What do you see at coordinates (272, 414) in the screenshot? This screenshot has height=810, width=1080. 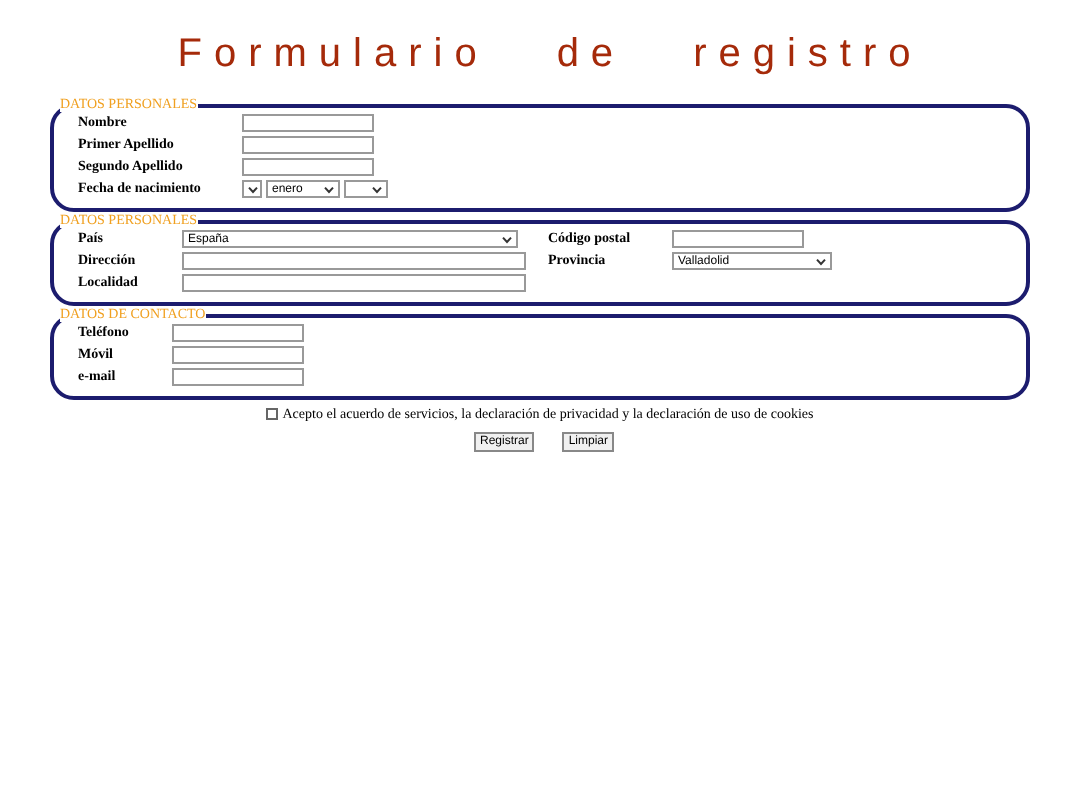 I see `checkbox` at bounding box center [272, 414].